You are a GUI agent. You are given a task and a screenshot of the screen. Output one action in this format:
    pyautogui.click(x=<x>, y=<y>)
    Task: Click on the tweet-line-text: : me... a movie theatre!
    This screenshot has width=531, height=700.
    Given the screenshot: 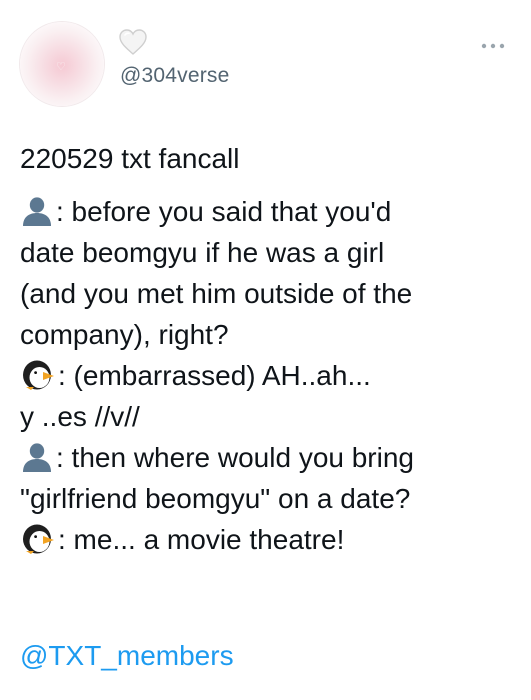 What is the action you would take?
    pyautogui.click(x=201, y=539)
    